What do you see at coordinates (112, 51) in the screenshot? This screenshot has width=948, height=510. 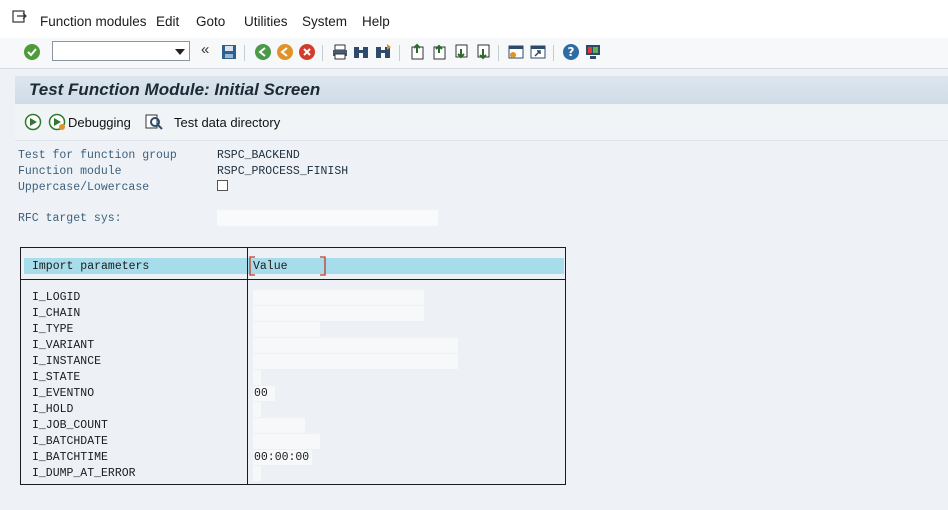 I see `command-input` at bounding box center [112, 51].